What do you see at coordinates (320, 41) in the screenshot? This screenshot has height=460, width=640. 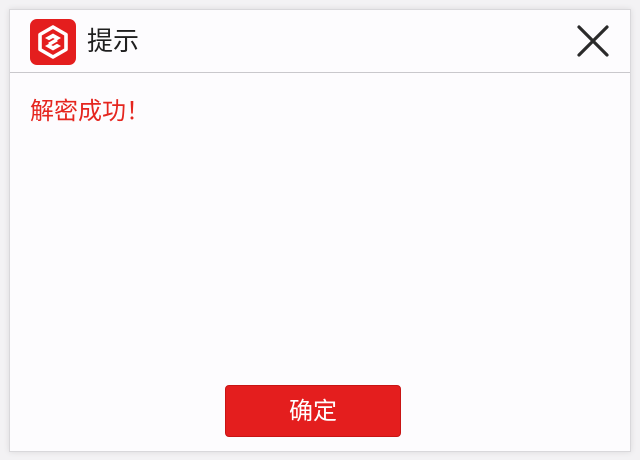 I see `dialog-titlebar: 提示` at bounding box center [320, 41].